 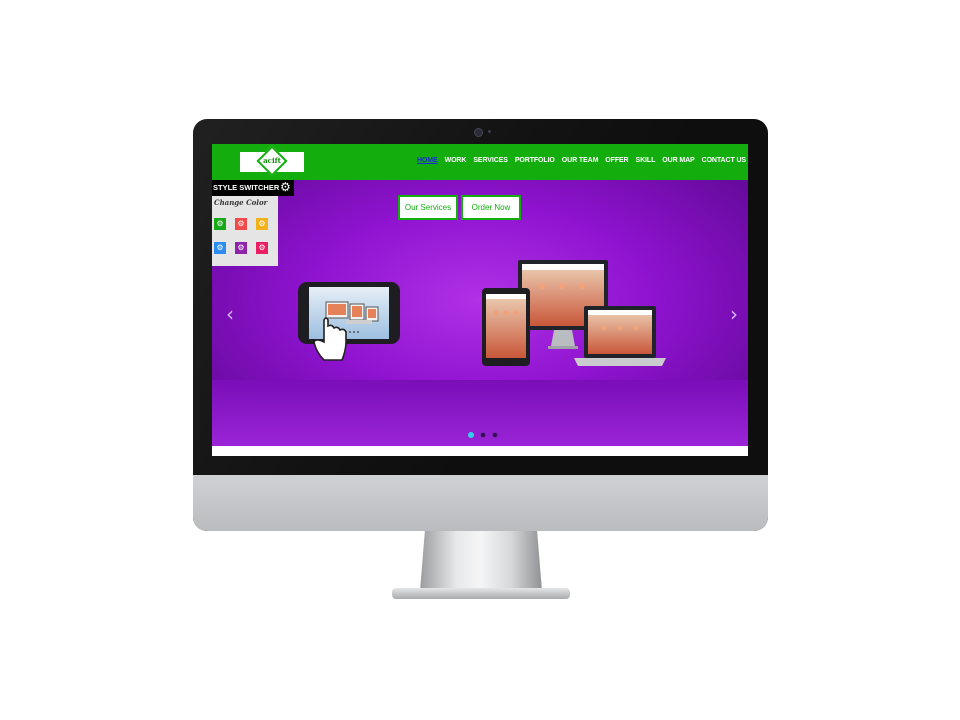 I want to click on color-swatch-yellow: ⚙, so click(x=262, y=224).